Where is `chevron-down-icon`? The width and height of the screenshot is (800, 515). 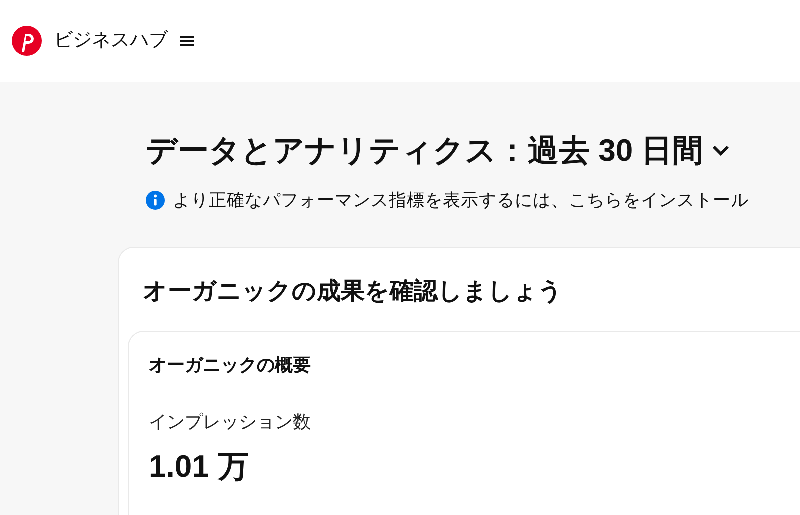 chevron-down-icon is located at coordinates (721, 150).